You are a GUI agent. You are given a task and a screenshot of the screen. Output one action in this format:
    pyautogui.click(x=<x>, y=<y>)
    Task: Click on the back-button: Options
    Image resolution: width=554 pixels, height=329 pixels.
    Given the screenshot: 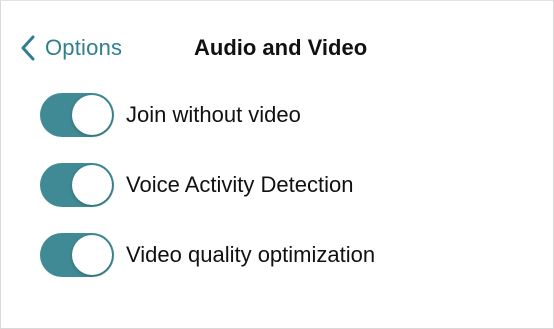 What is the action you would take?
    pyautogui.click(x=71, y=48)
    